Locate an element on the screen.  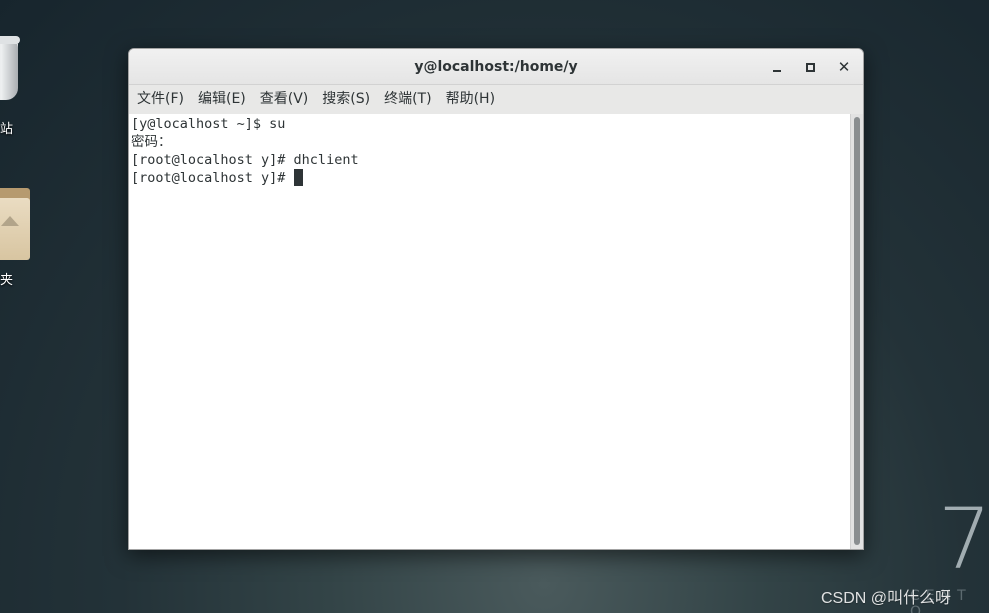
terminal-line: 密码： is located at coordinates (151, 142).